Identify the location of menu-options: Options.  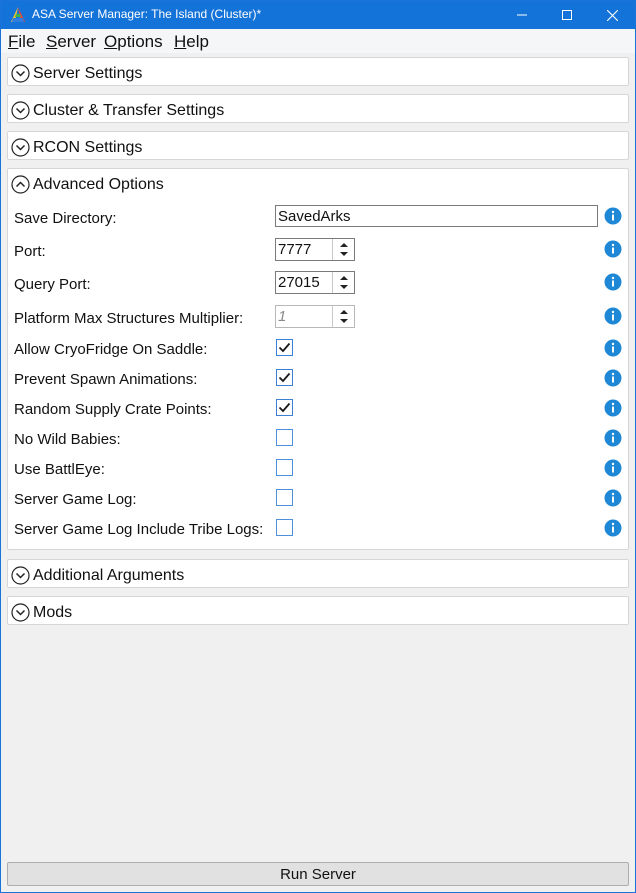
(133, 42).